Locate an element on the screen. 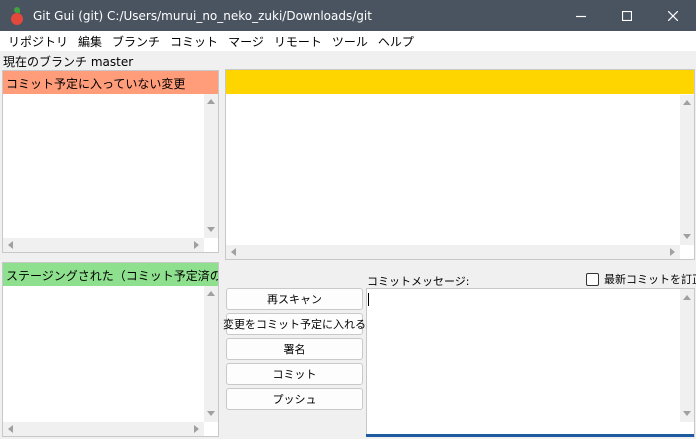  menu-tools: ツール is located at coordinates (350, 41).